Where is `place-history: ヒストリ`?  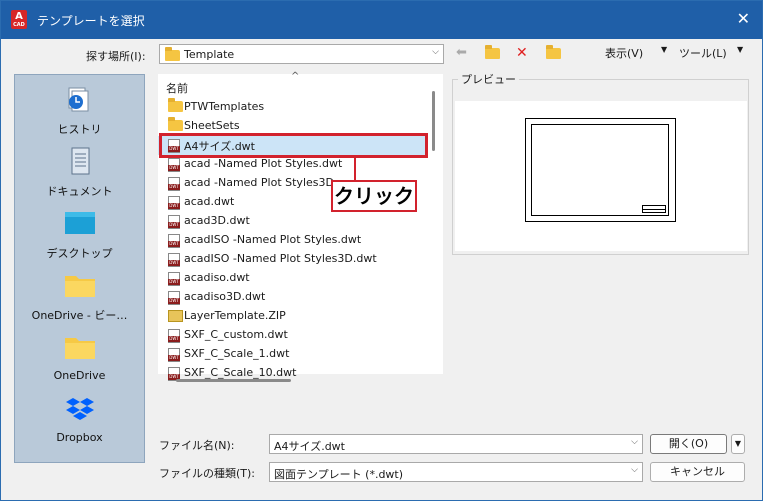
place-history: ヒストリ is located at coordinates (79, 112).